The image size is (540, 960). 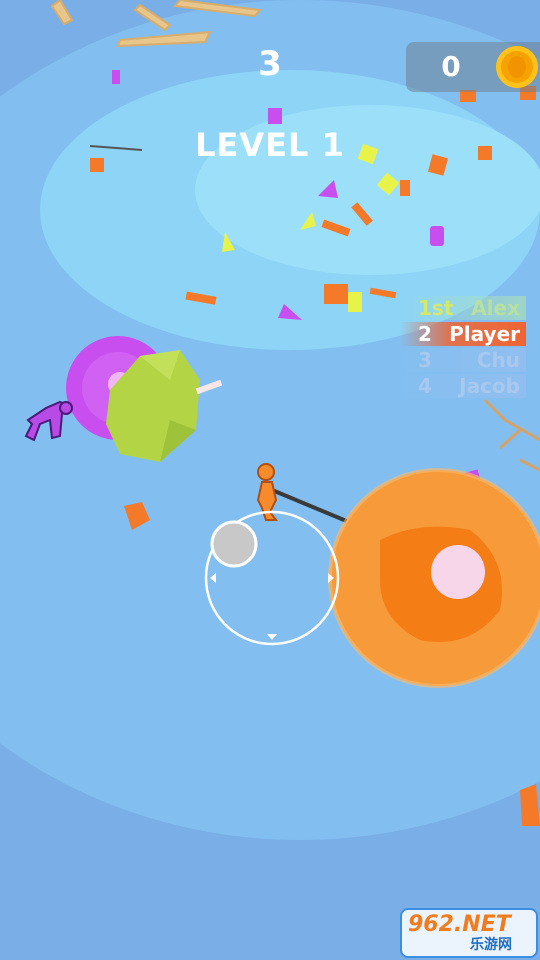 I want to click on leaderboard-rank: 2, so click(x=425, y=334).